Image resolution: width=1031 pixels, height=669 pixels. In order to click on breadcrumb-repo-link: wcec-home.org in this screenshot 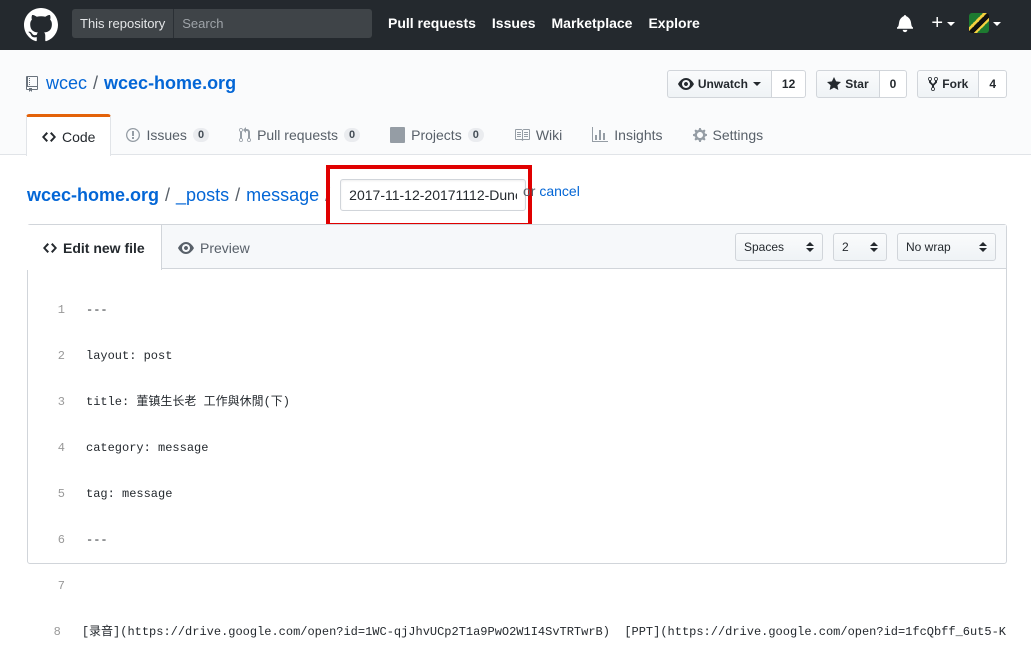, I will do `click(93, 195)`.